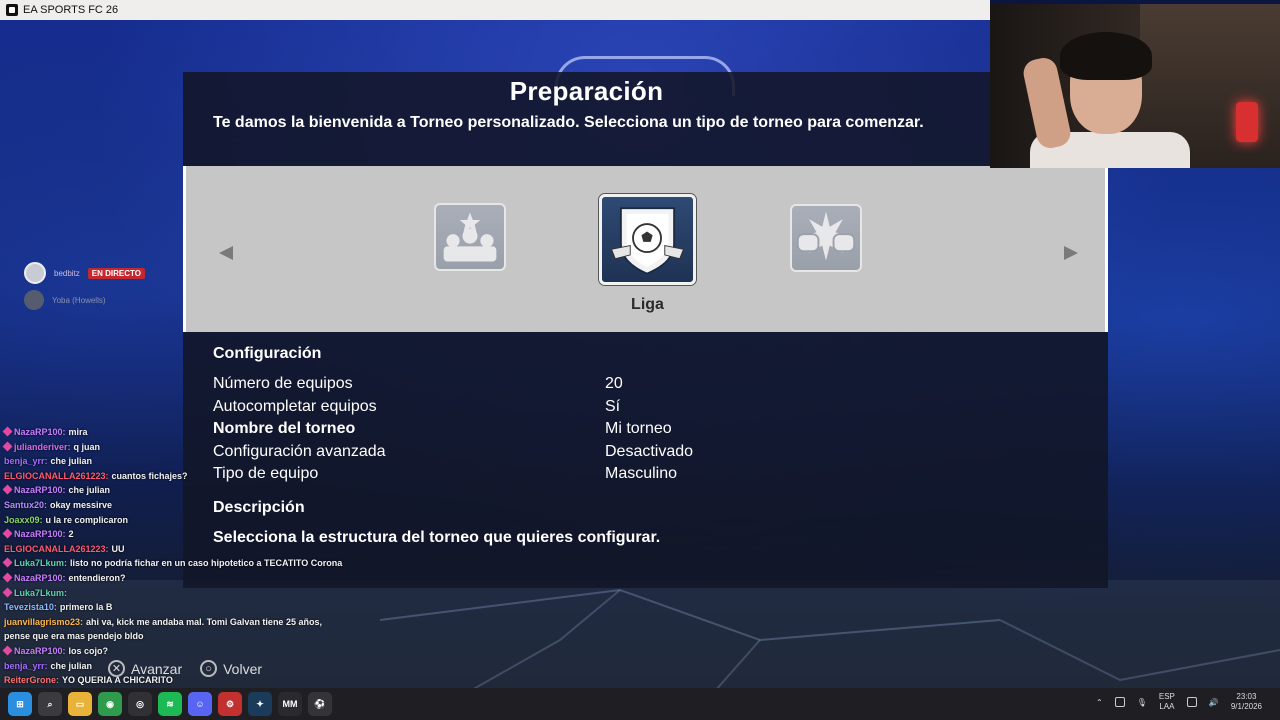 The height and width of the screenshot is (720, 1280). Describe the element at coordinates (20, 704) in the screenshot. I see `windows-icon: ⊞` at that location.